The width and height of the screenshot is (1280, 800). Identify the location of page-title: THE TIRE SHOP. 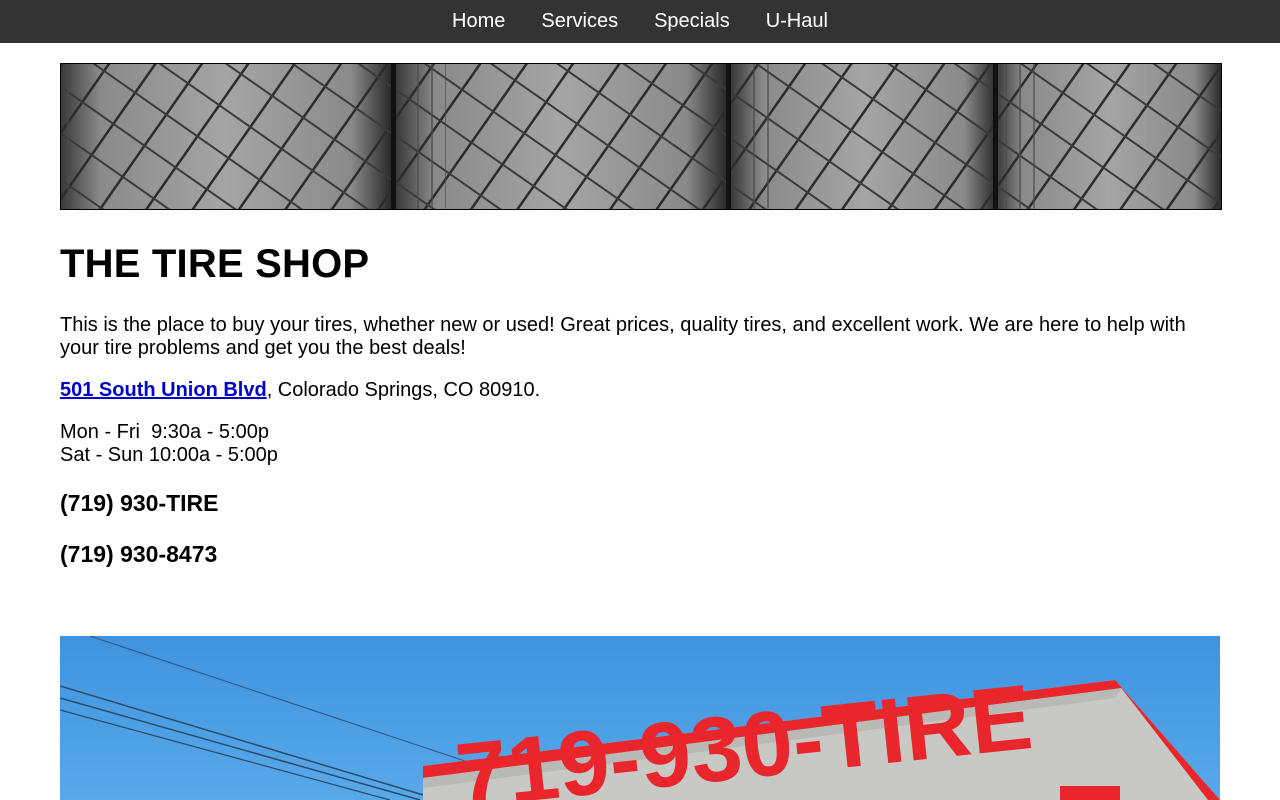
(215, 264).